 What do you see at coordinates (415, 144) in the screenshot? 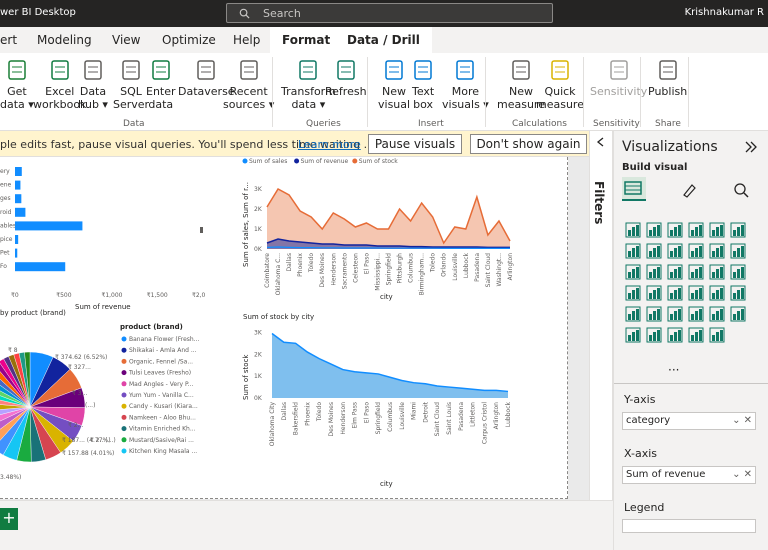
I see `pause-visuals-button: Pause visuals` at bounding box center [415, 144].